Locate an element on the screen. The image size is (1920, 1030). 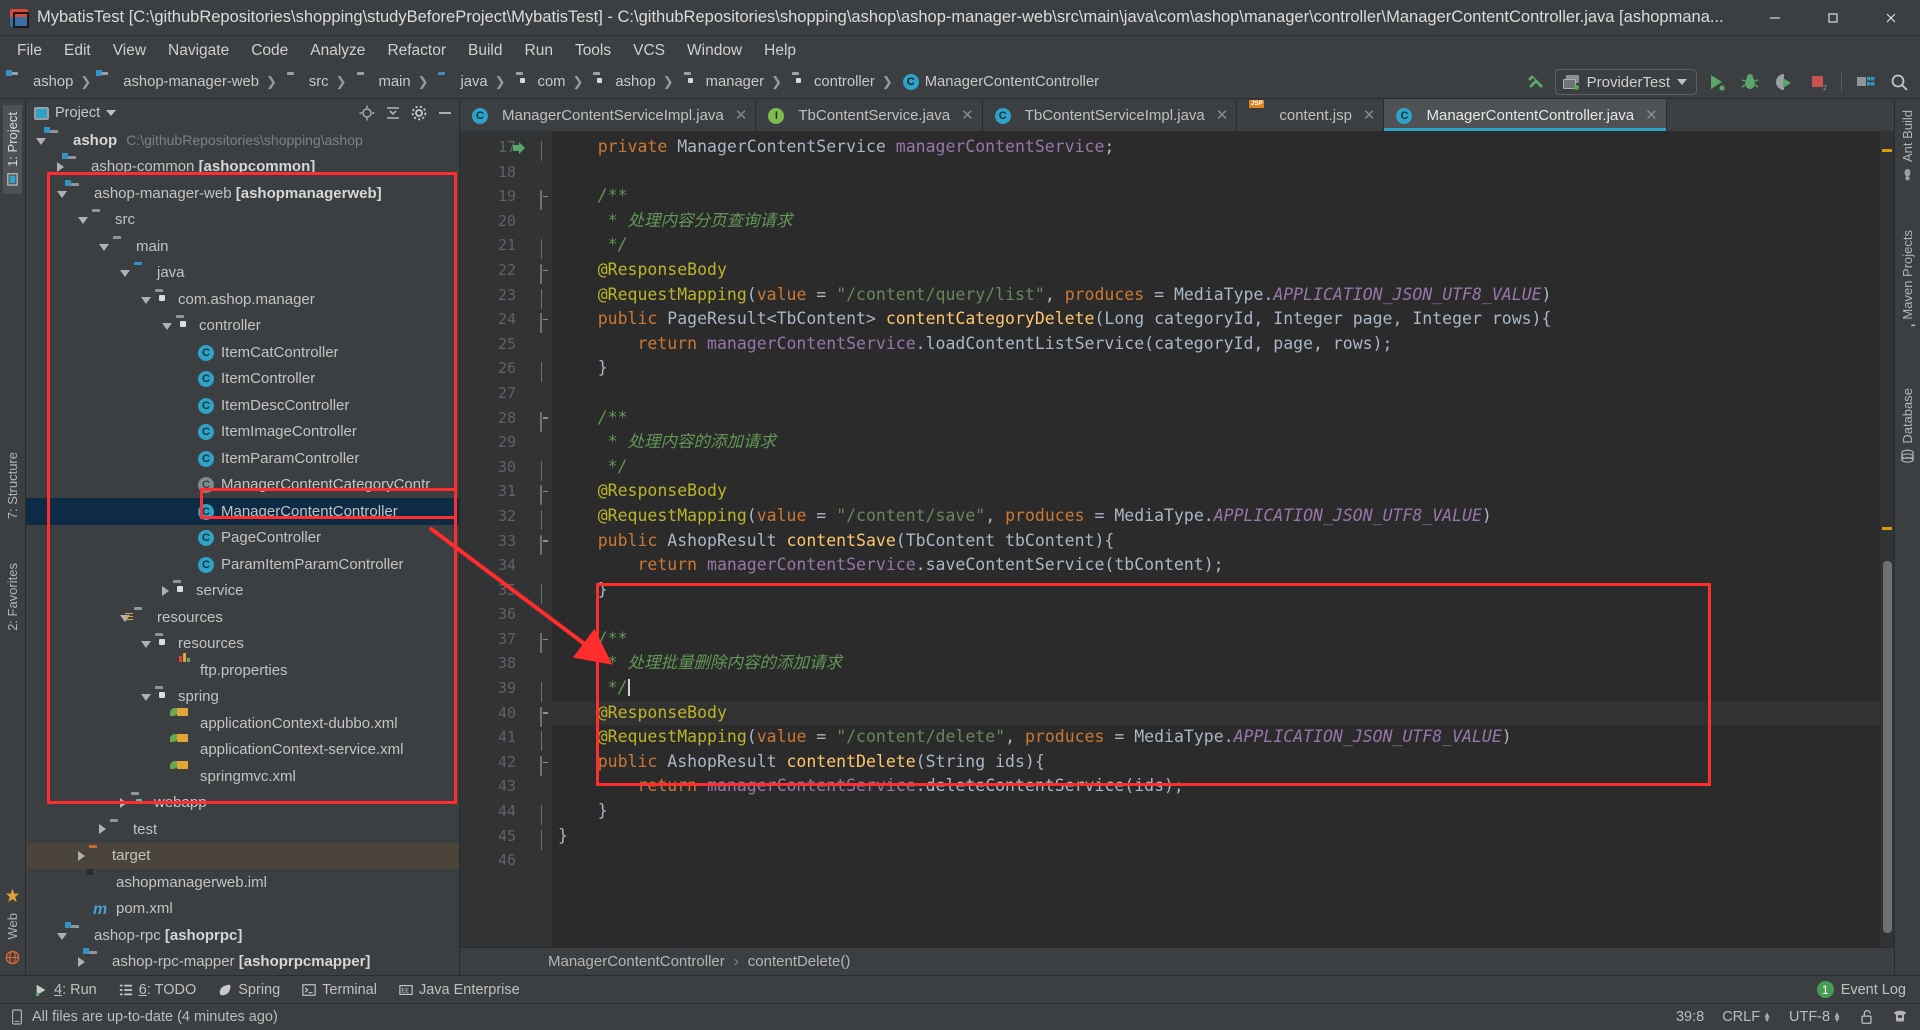
star-icon is located at coordinates (12, 895).